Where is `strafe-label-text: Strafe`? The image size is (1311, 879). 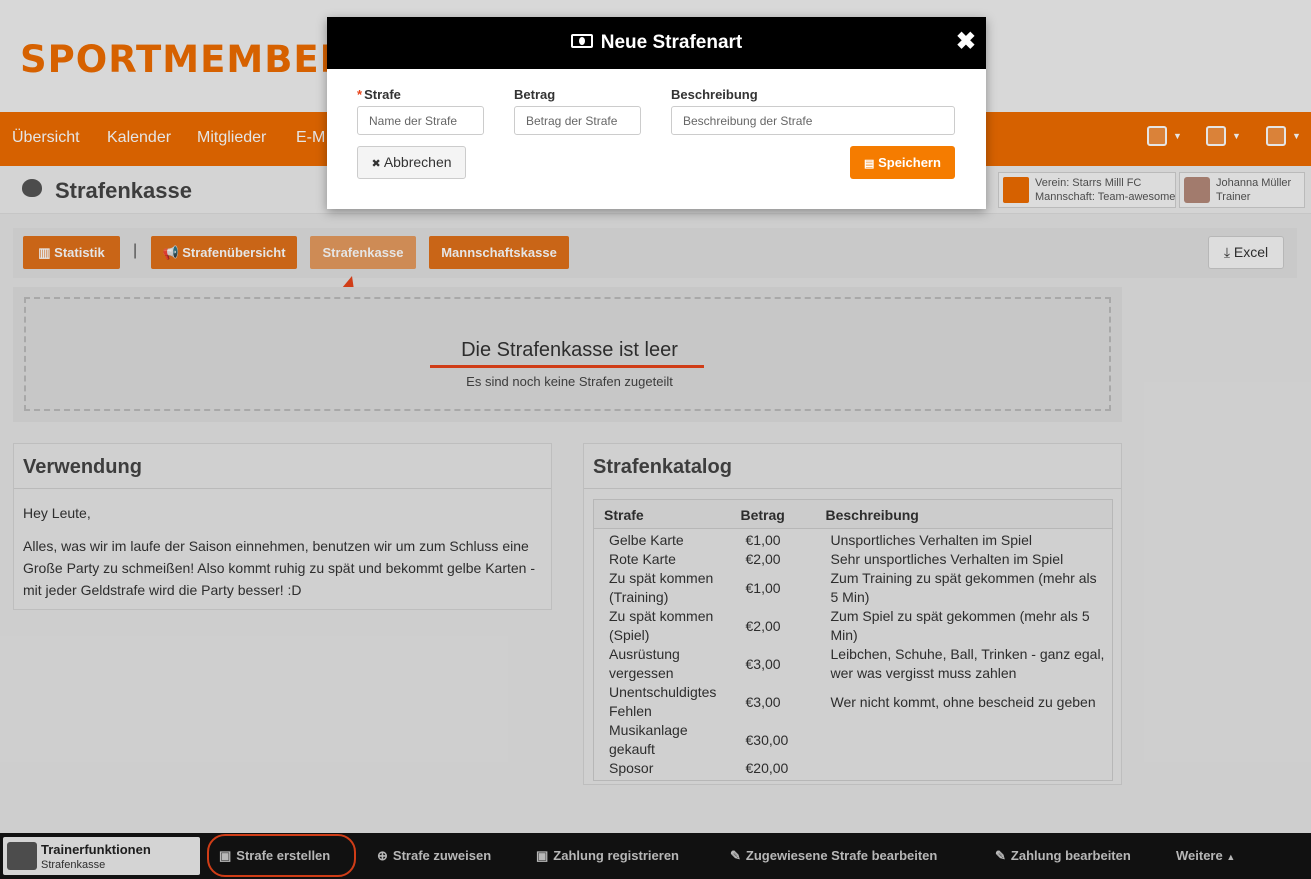 strafe-label-text: Strafe is located at coordinates (382, 94).